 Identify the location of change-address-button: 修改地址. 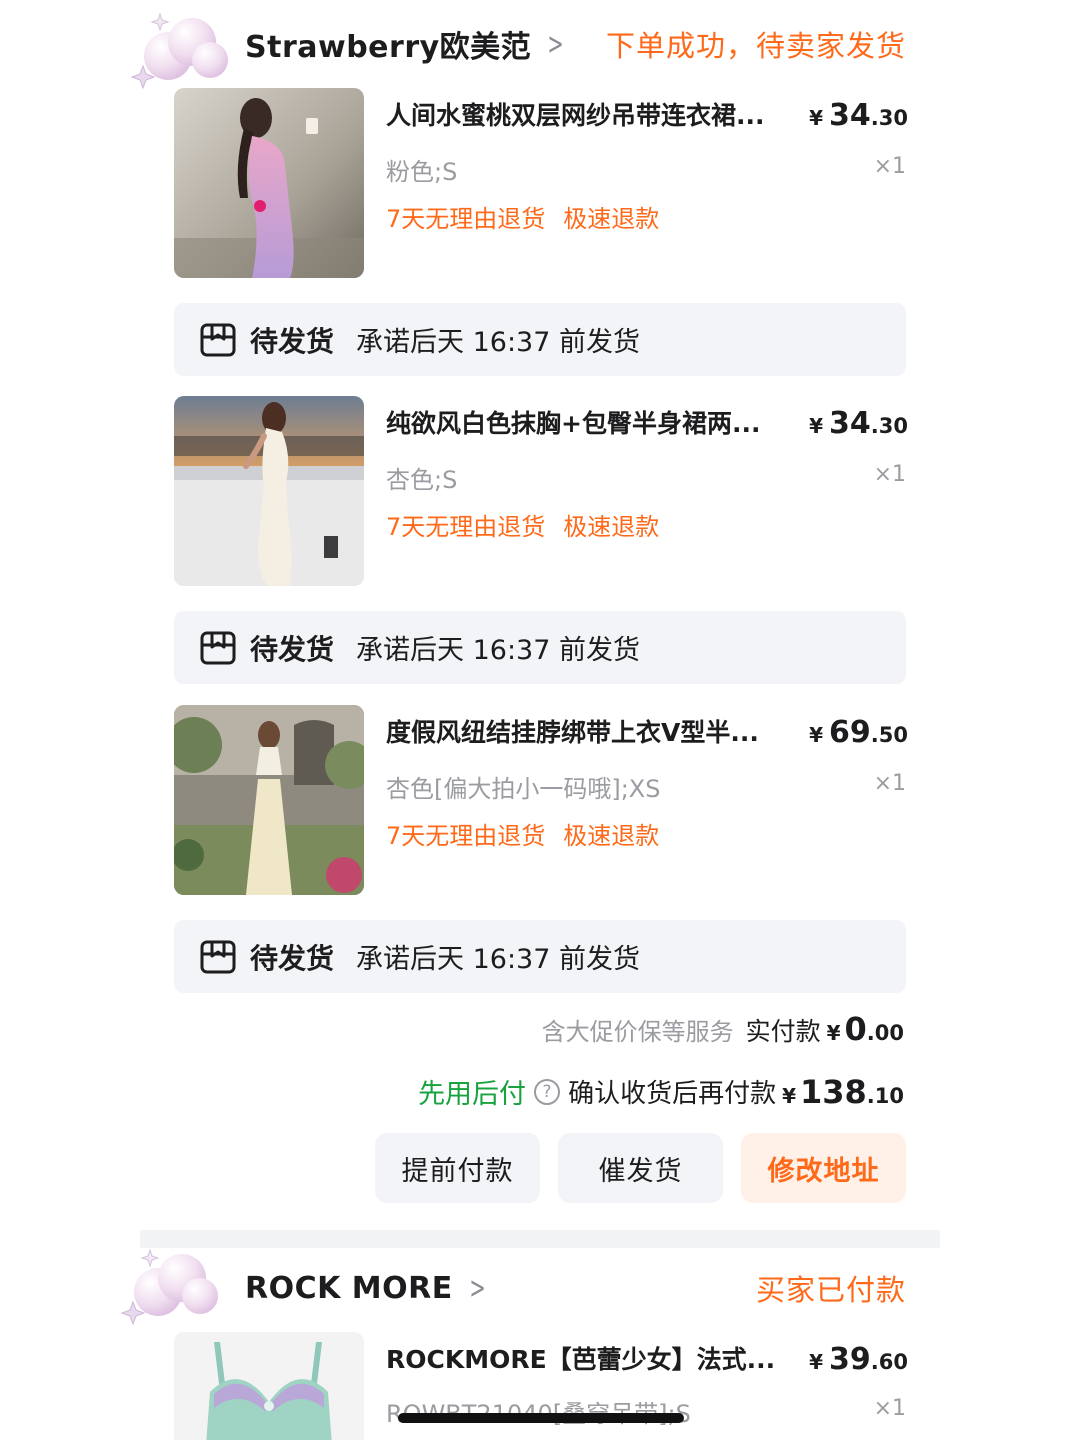
(823, 1168).